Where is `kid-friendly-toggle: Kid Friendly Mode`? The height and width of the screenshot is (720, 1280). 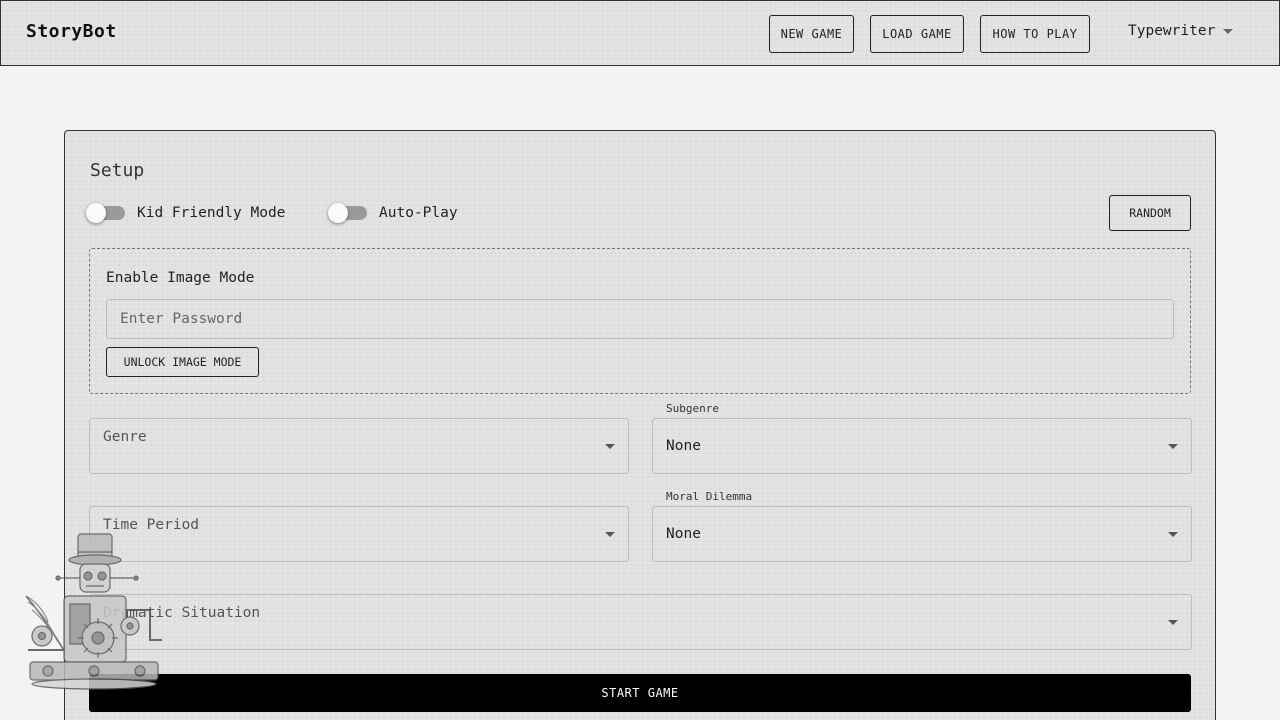 kid-friendly-toggle: Kid Friendly Mode is located at coordinates (186, 213).